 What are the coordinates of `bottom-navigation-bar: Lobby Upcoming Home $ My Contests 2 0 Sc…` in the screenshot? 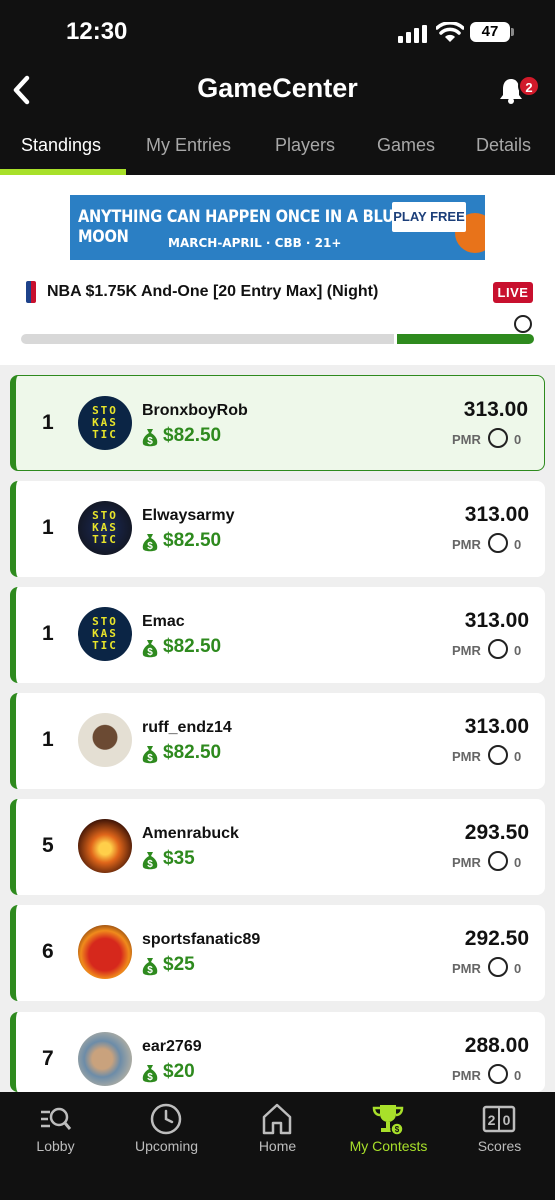 It's located at (277, 1146).